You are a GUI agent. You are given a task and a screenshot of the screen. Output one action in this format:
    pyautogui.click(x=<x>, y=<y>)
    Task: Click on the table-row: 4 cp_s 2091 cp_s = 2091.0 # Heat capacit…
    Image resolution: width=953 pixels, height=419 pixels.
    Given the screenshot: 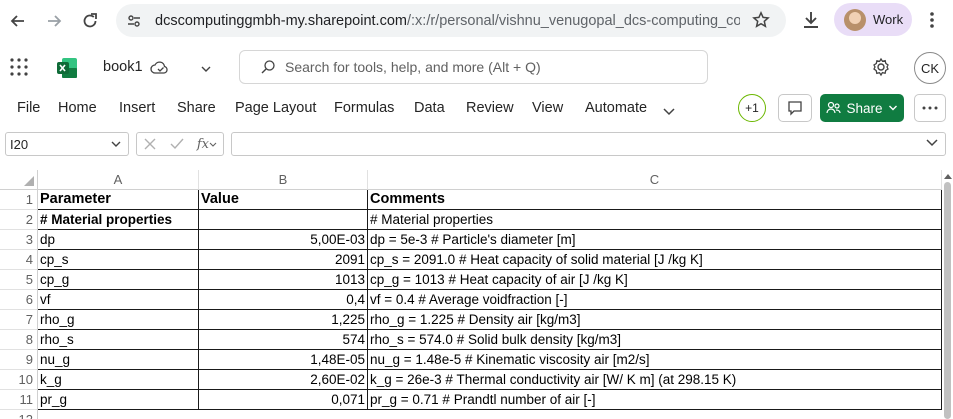 What is the action you would take?
    pyautogui.click(x=471, y=260)
    